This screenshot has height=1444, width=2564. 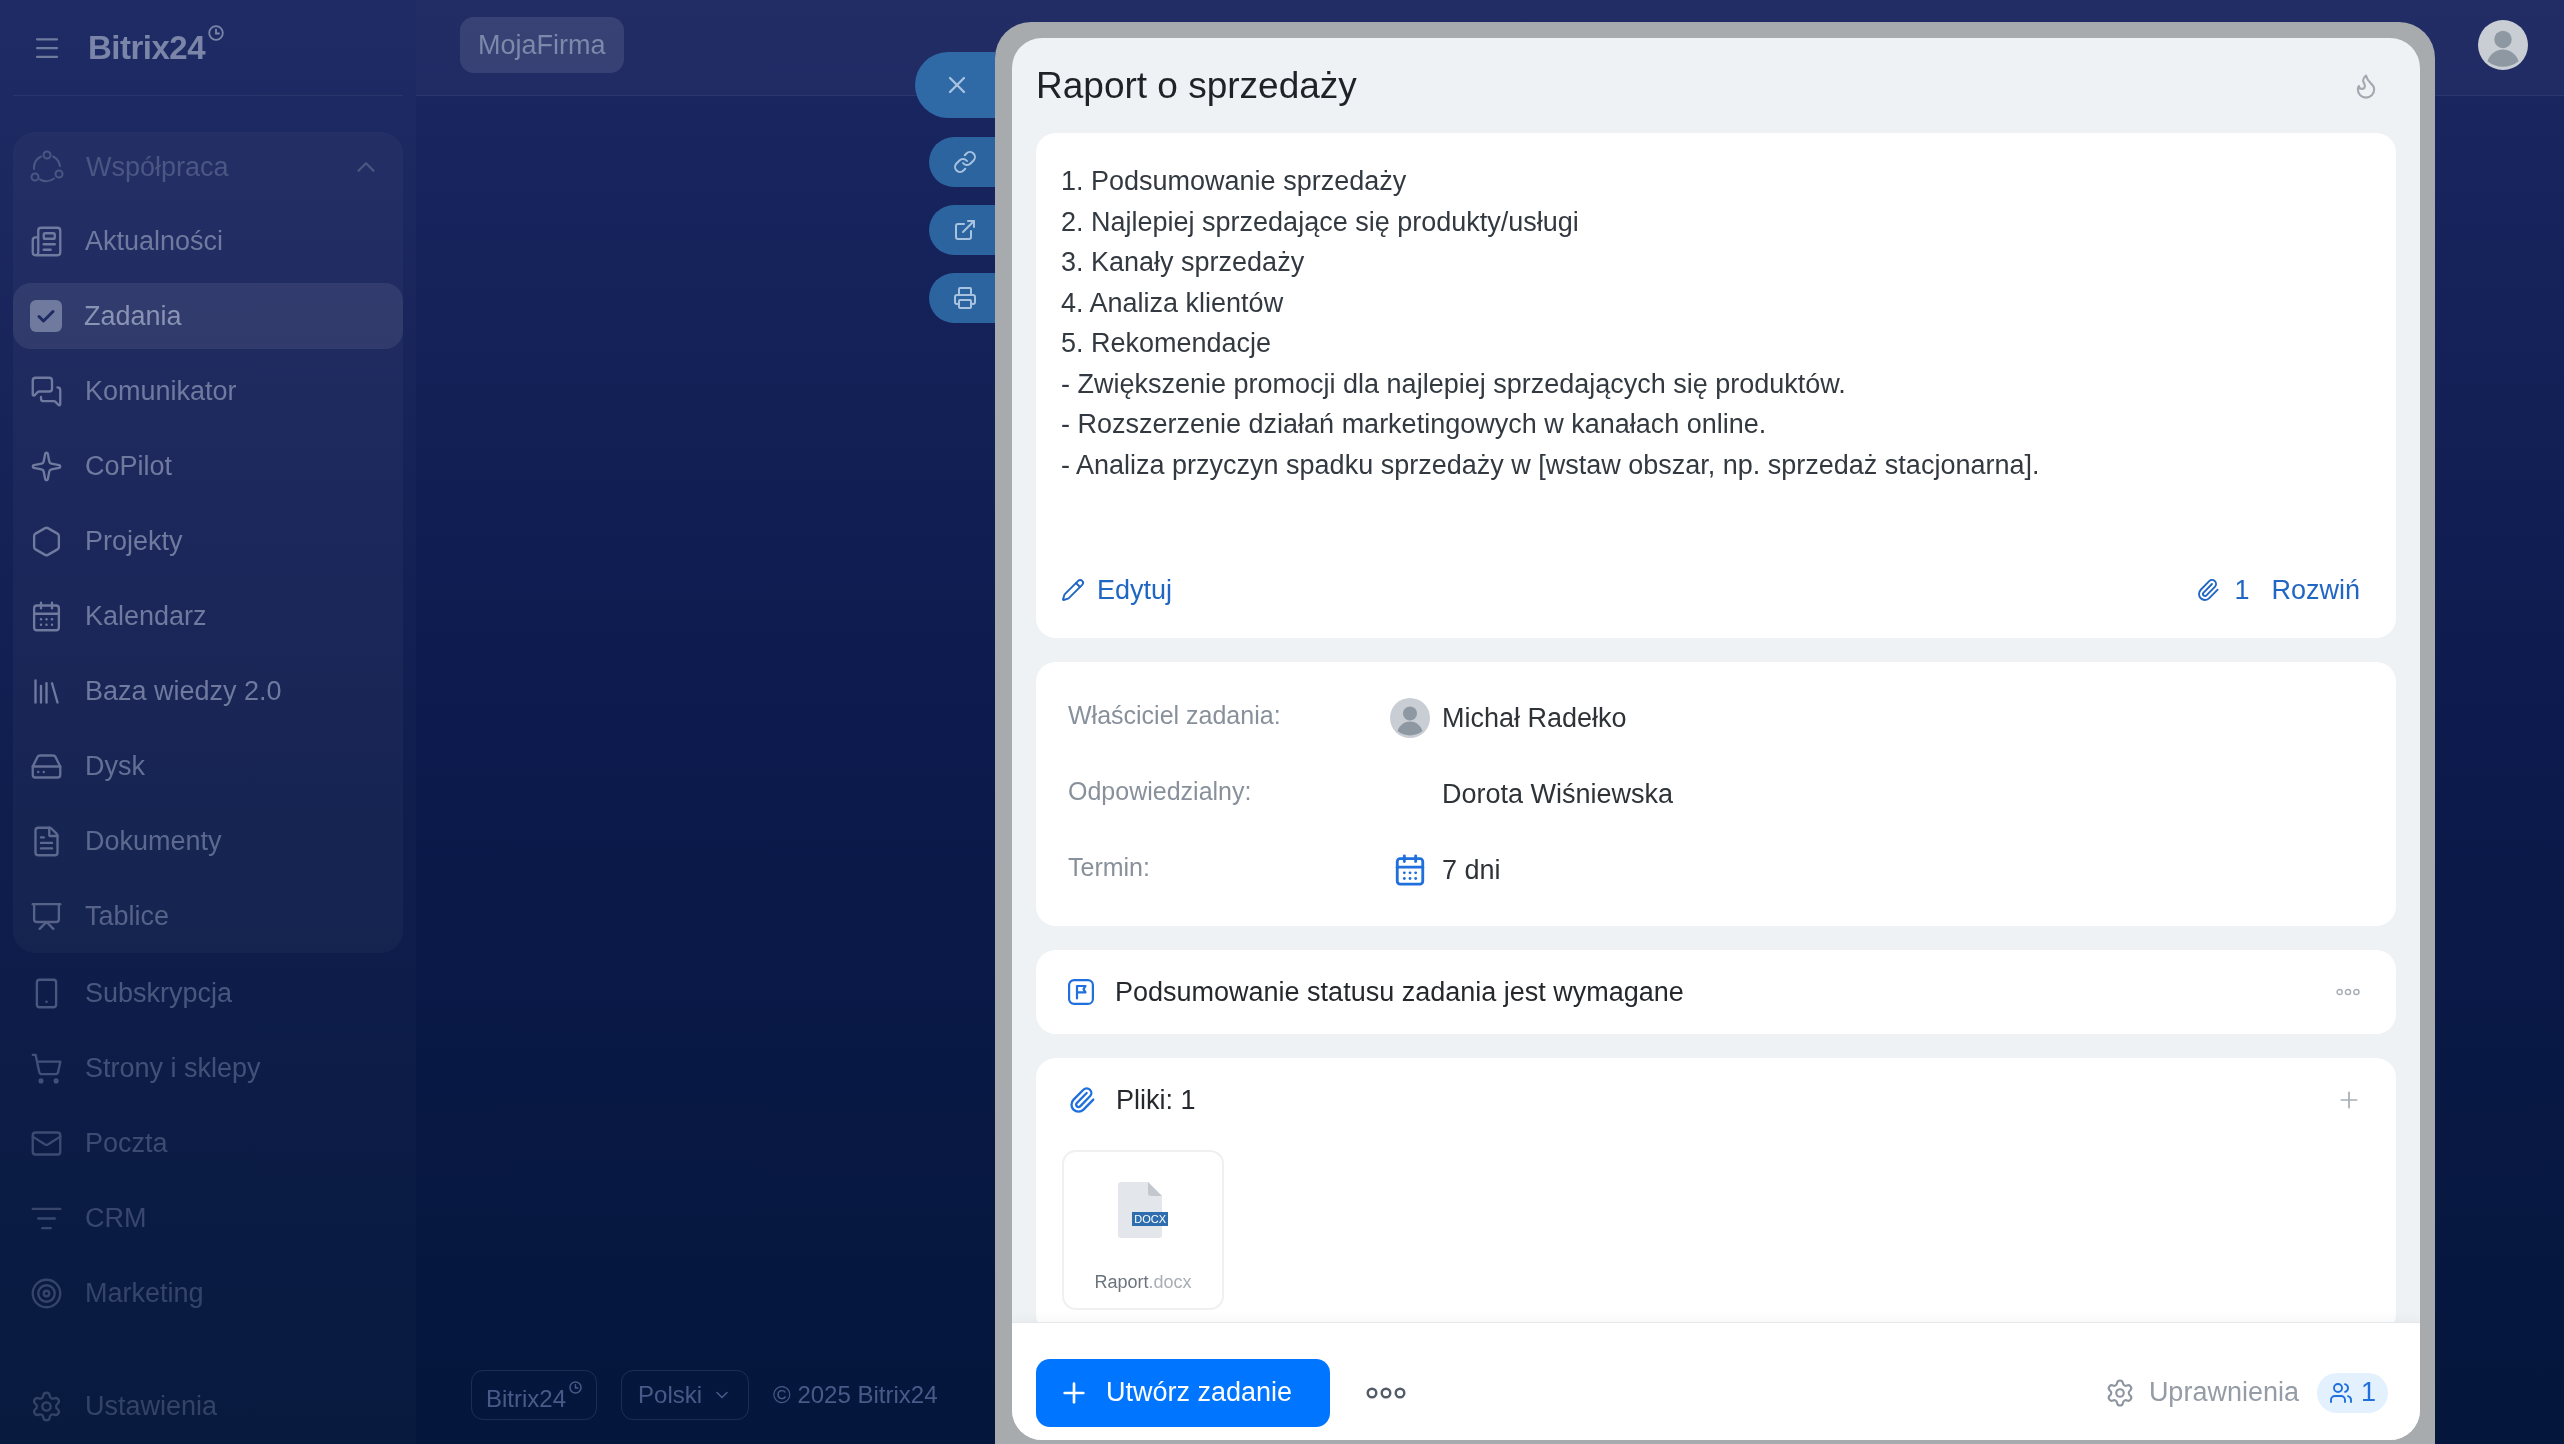 What do you see at coordinates (1183, 1392) in the screenshot?
I see `create-task-button: Utwórz zadanie` at bounding box center [1183, 1392].